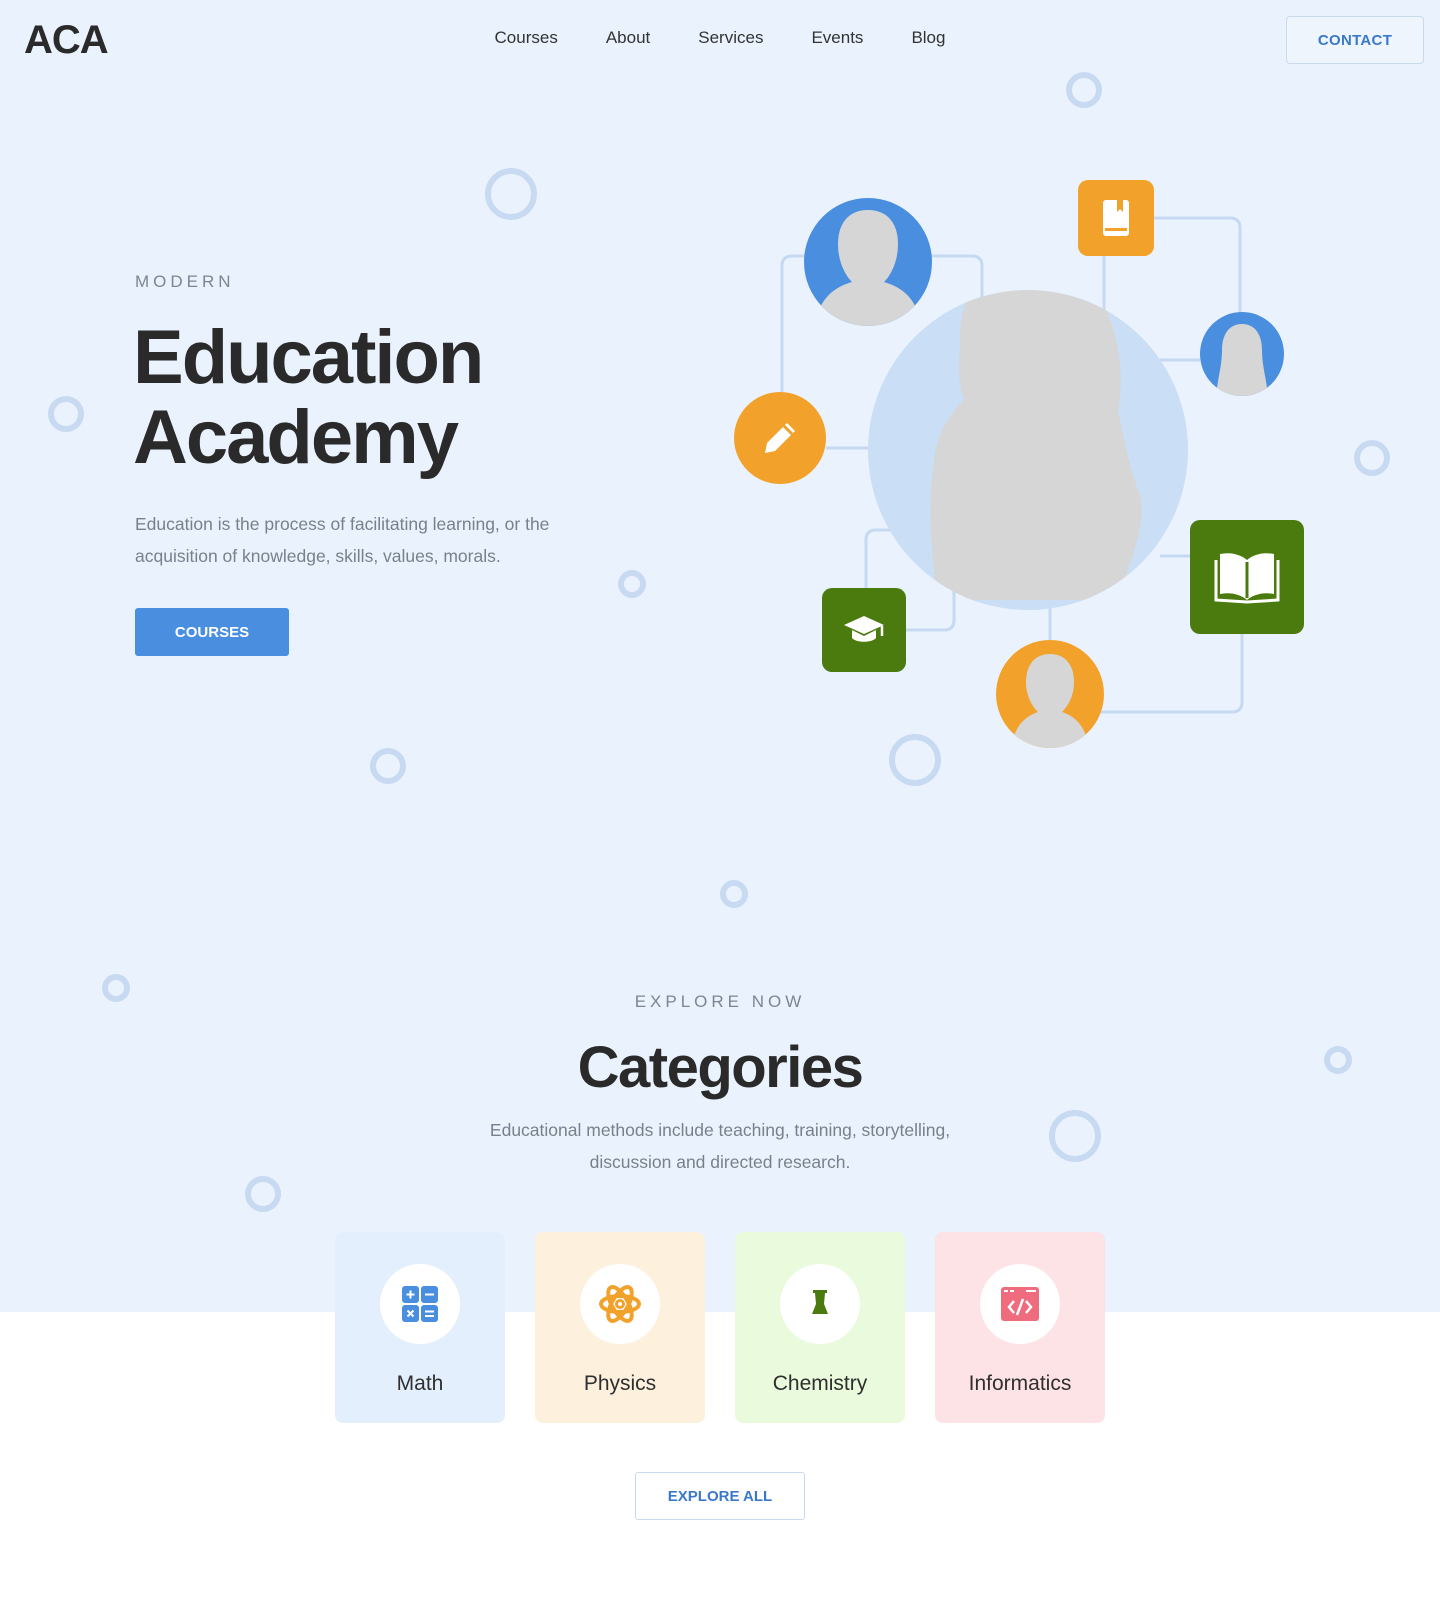  What do you see at coordinates (820, 1383) in the screenshot?
I see `category-label: Chemistry` at bounding box center [820, 1383].